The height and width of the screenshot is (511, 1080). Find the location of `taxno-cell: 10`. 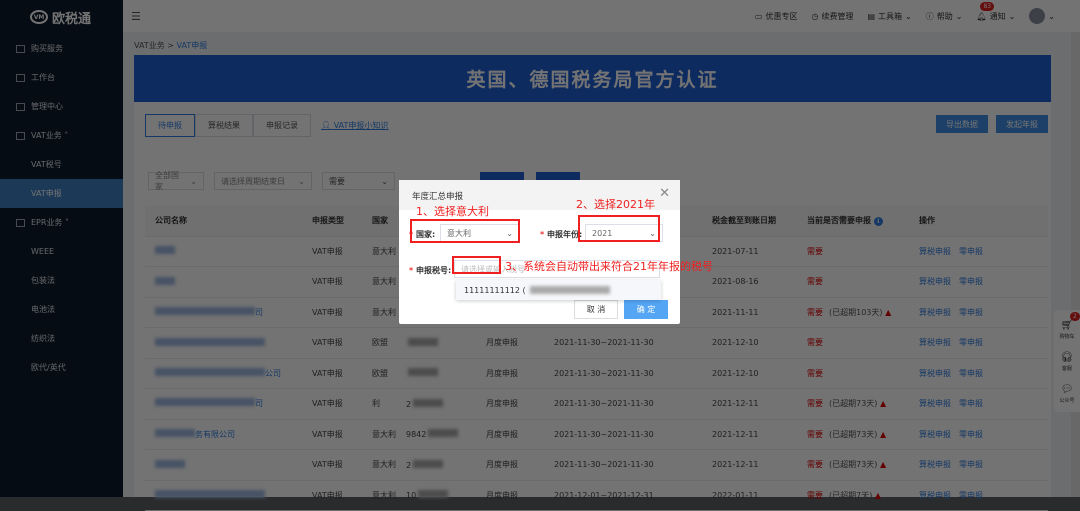

taxno-cell: 10 is located at coordinates (436, 495).